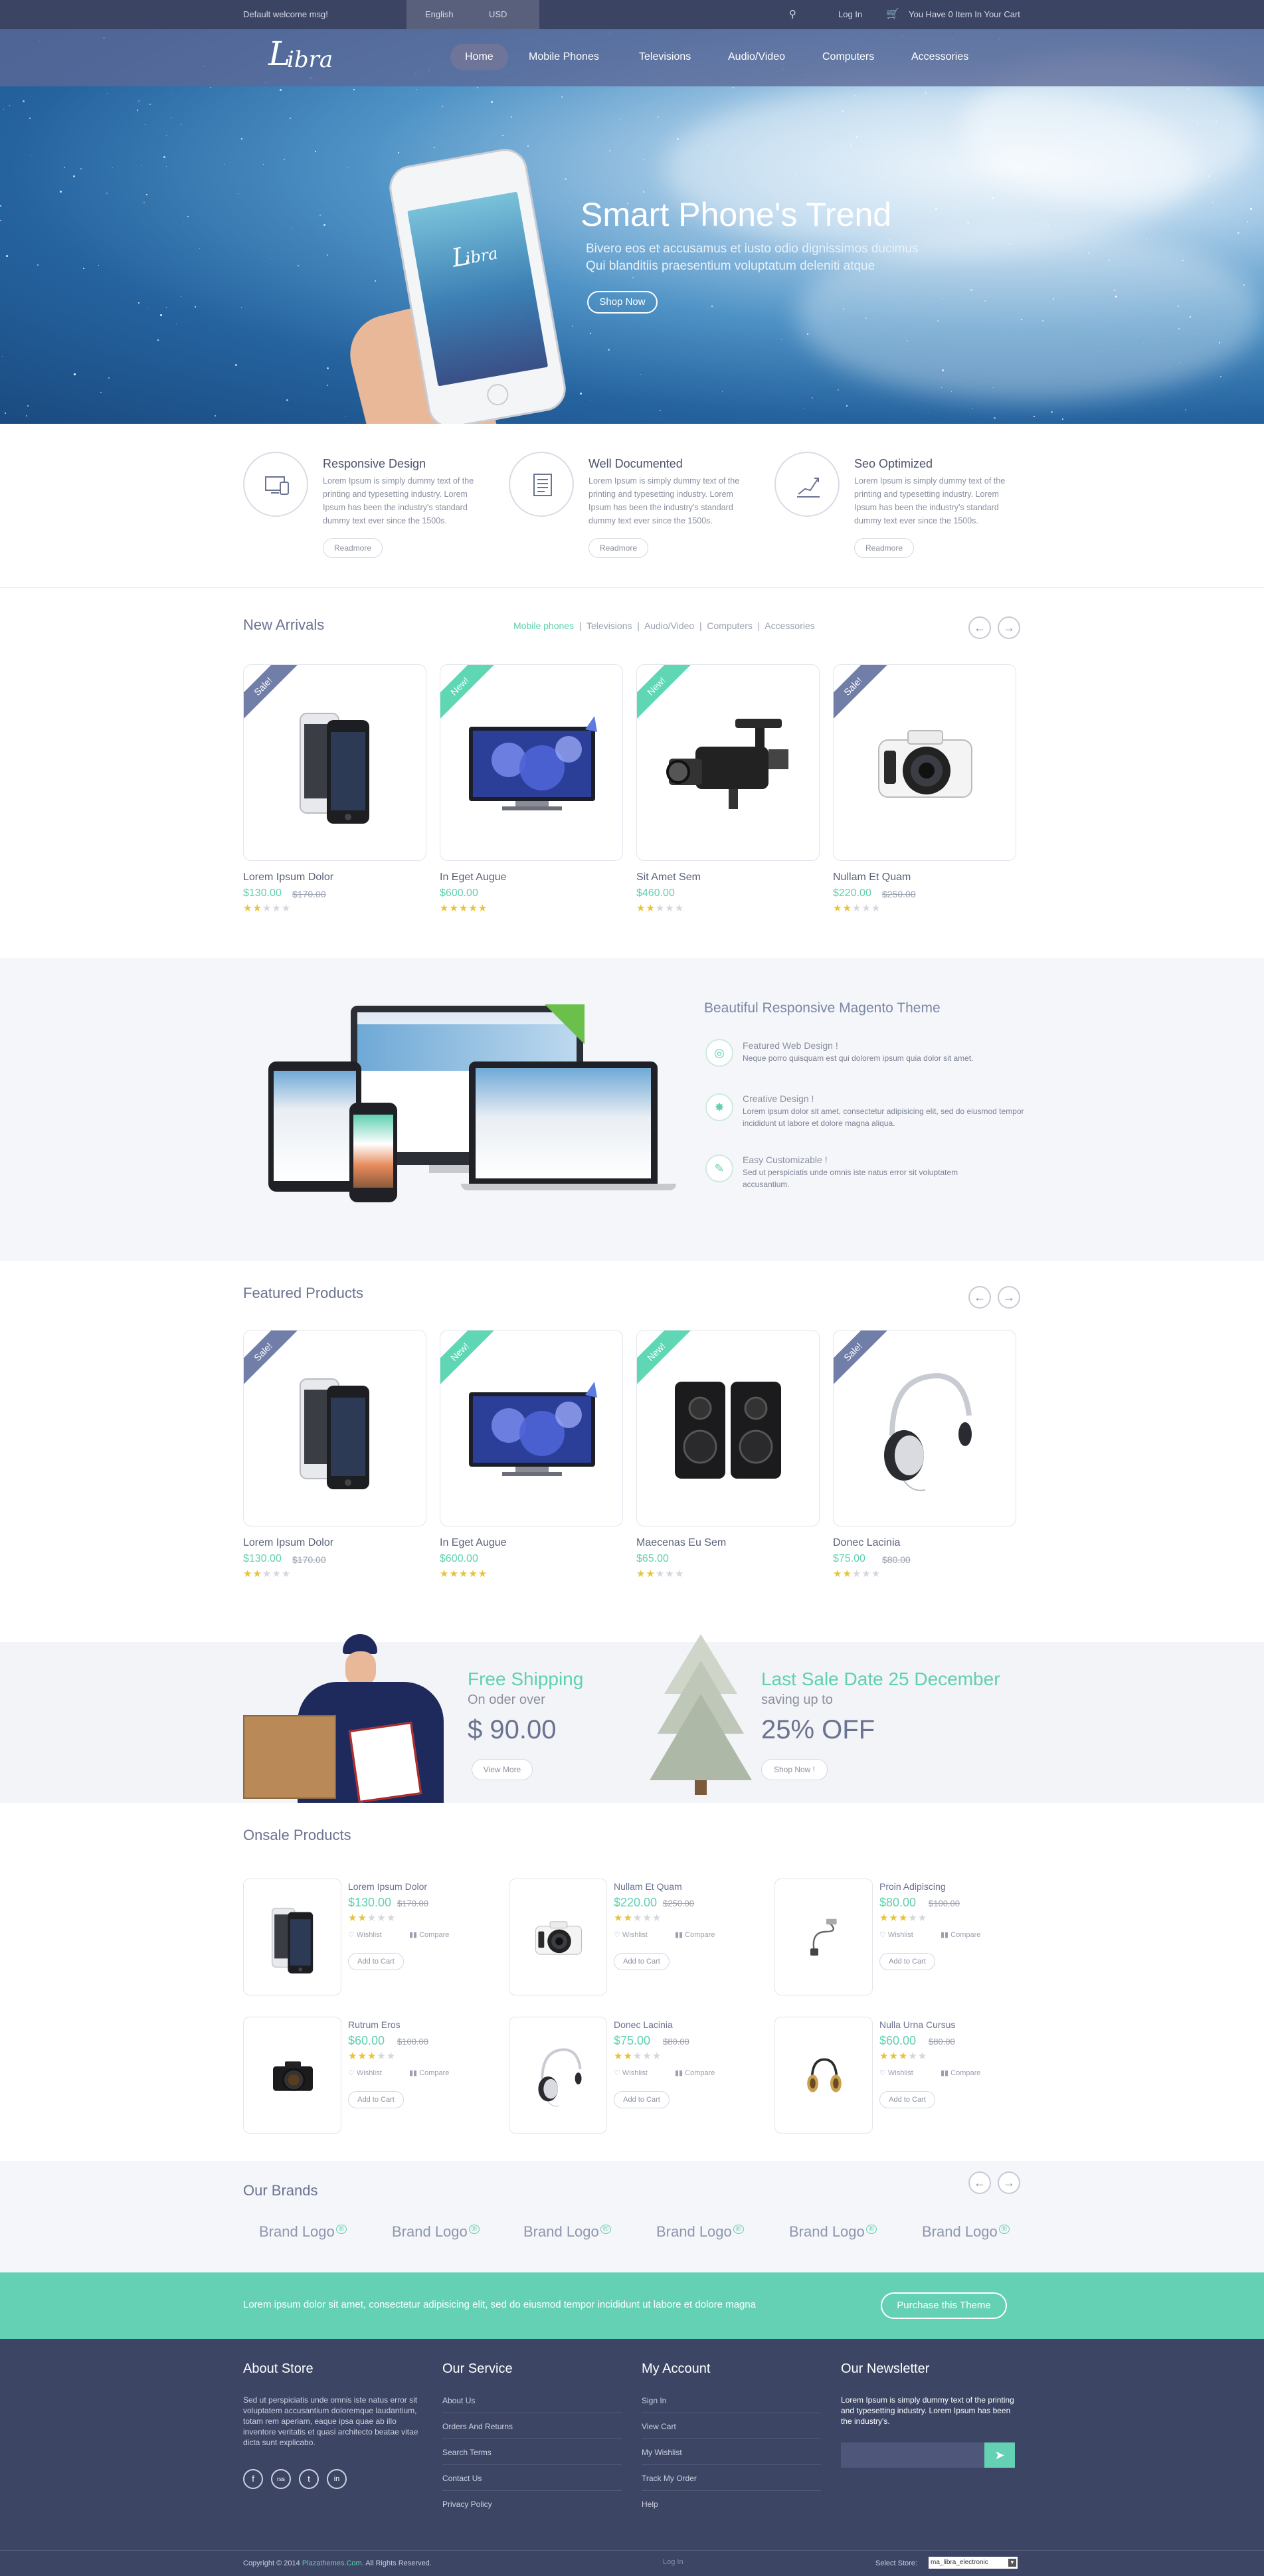  What do you see at coordinates (892, 14) in the screenshot?
I see `cart-icon: 🛒` at bounding box center [892, 14].